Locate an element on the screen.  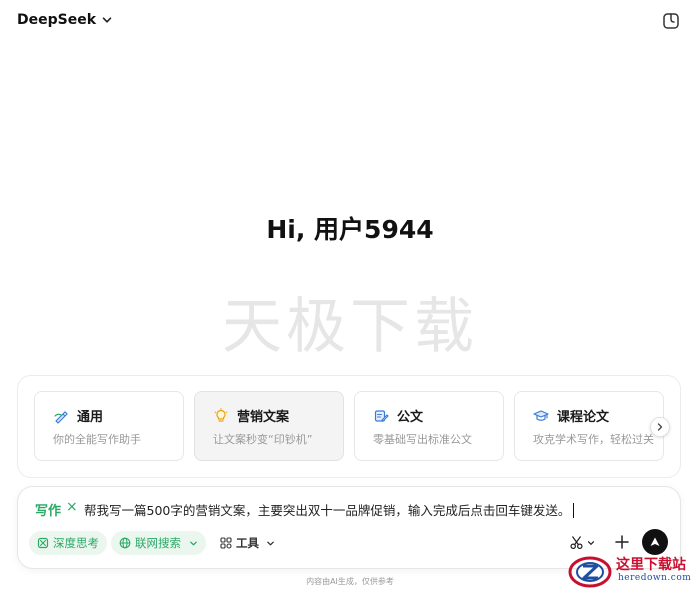
card-desc: 攻克学术写作，轻松过关 is located at coordinates (593, 439).